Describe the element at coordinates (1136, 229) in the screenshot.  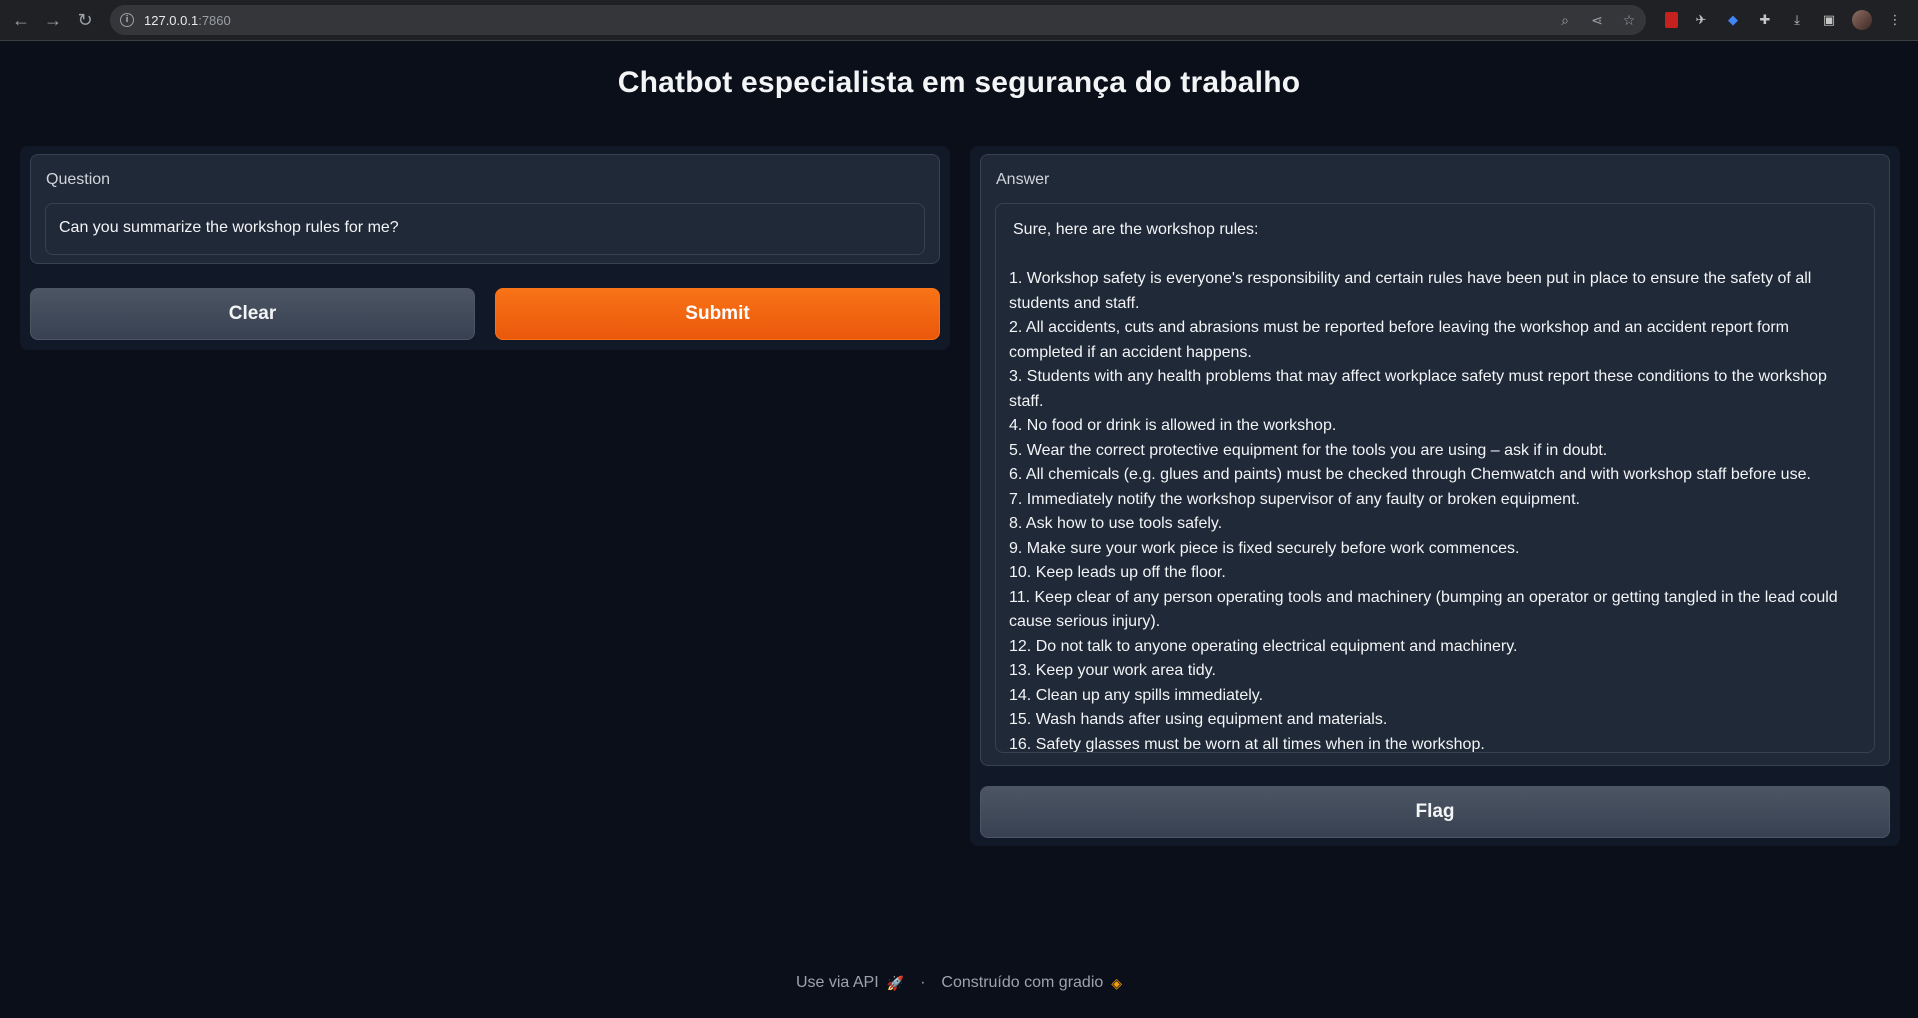
I see `answer-intro: Sure, here are the workshop rules:` at that location.